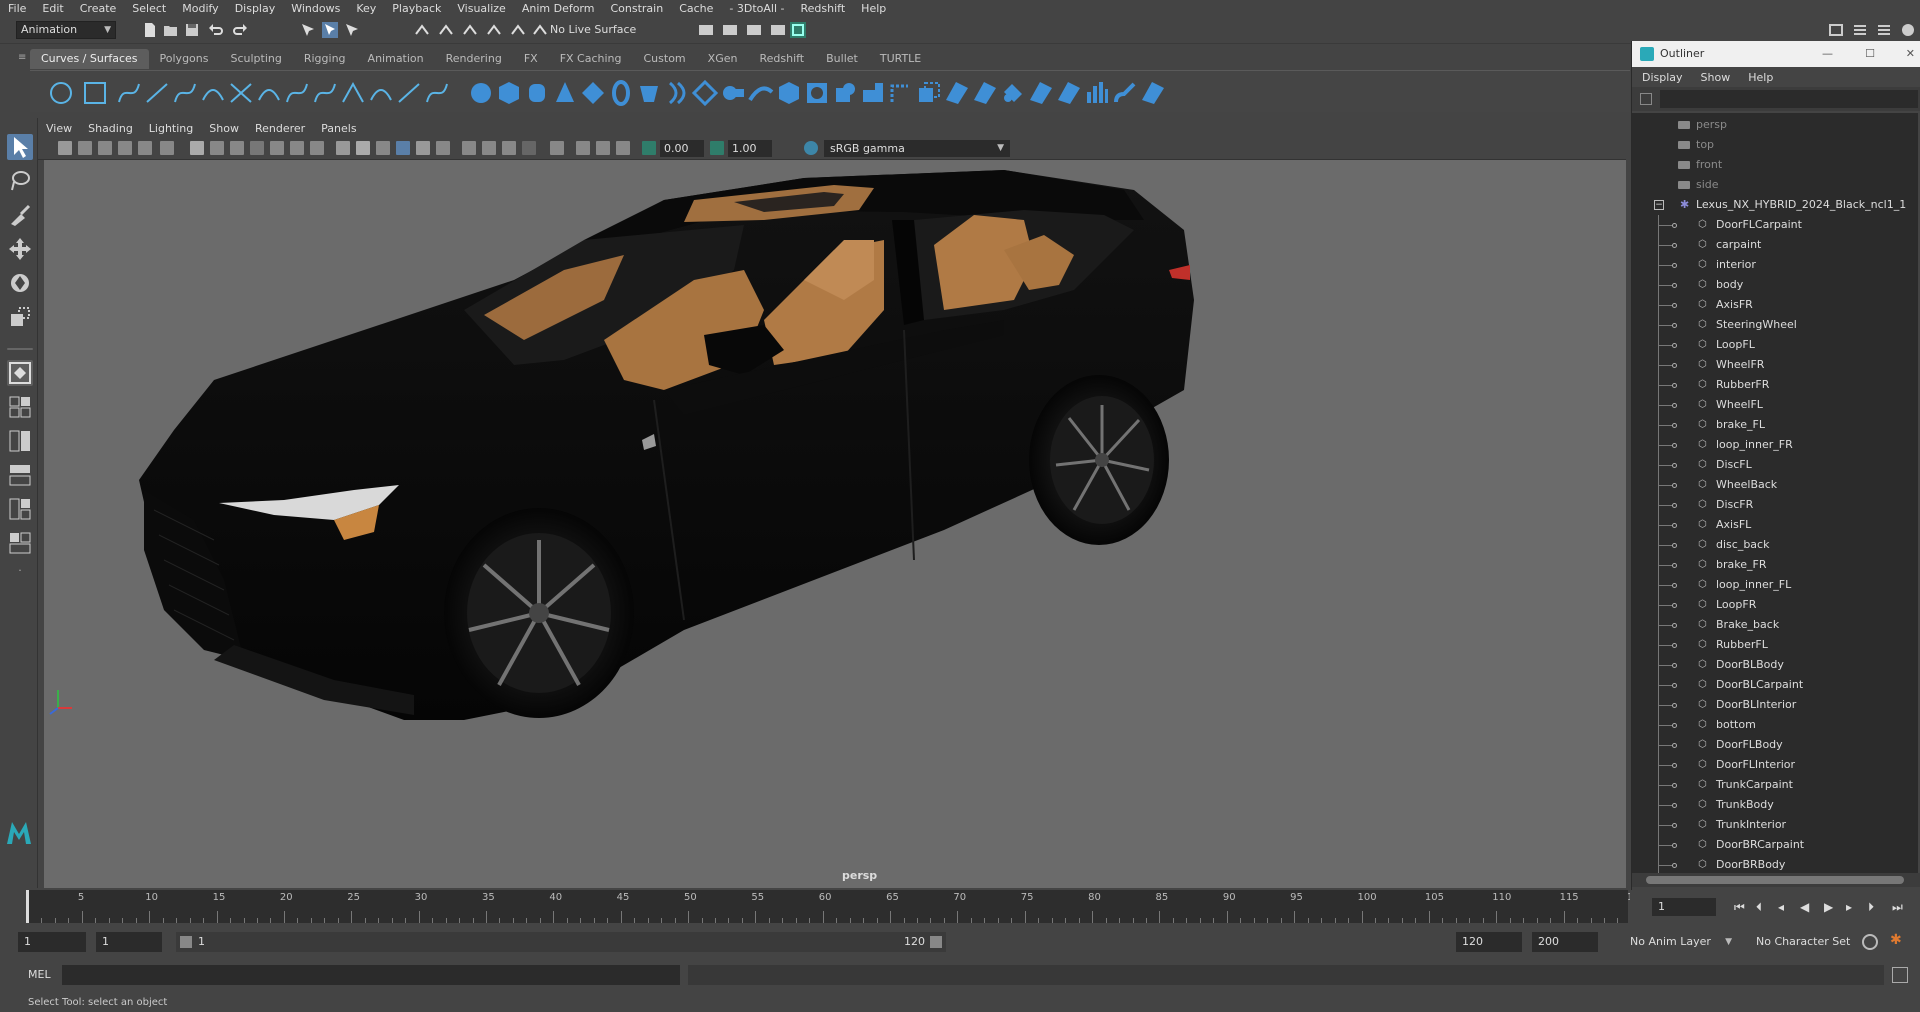  Describe the element at coordinates (315, 8) in the screenshot. I see `menu-windows: Windows` at that location.